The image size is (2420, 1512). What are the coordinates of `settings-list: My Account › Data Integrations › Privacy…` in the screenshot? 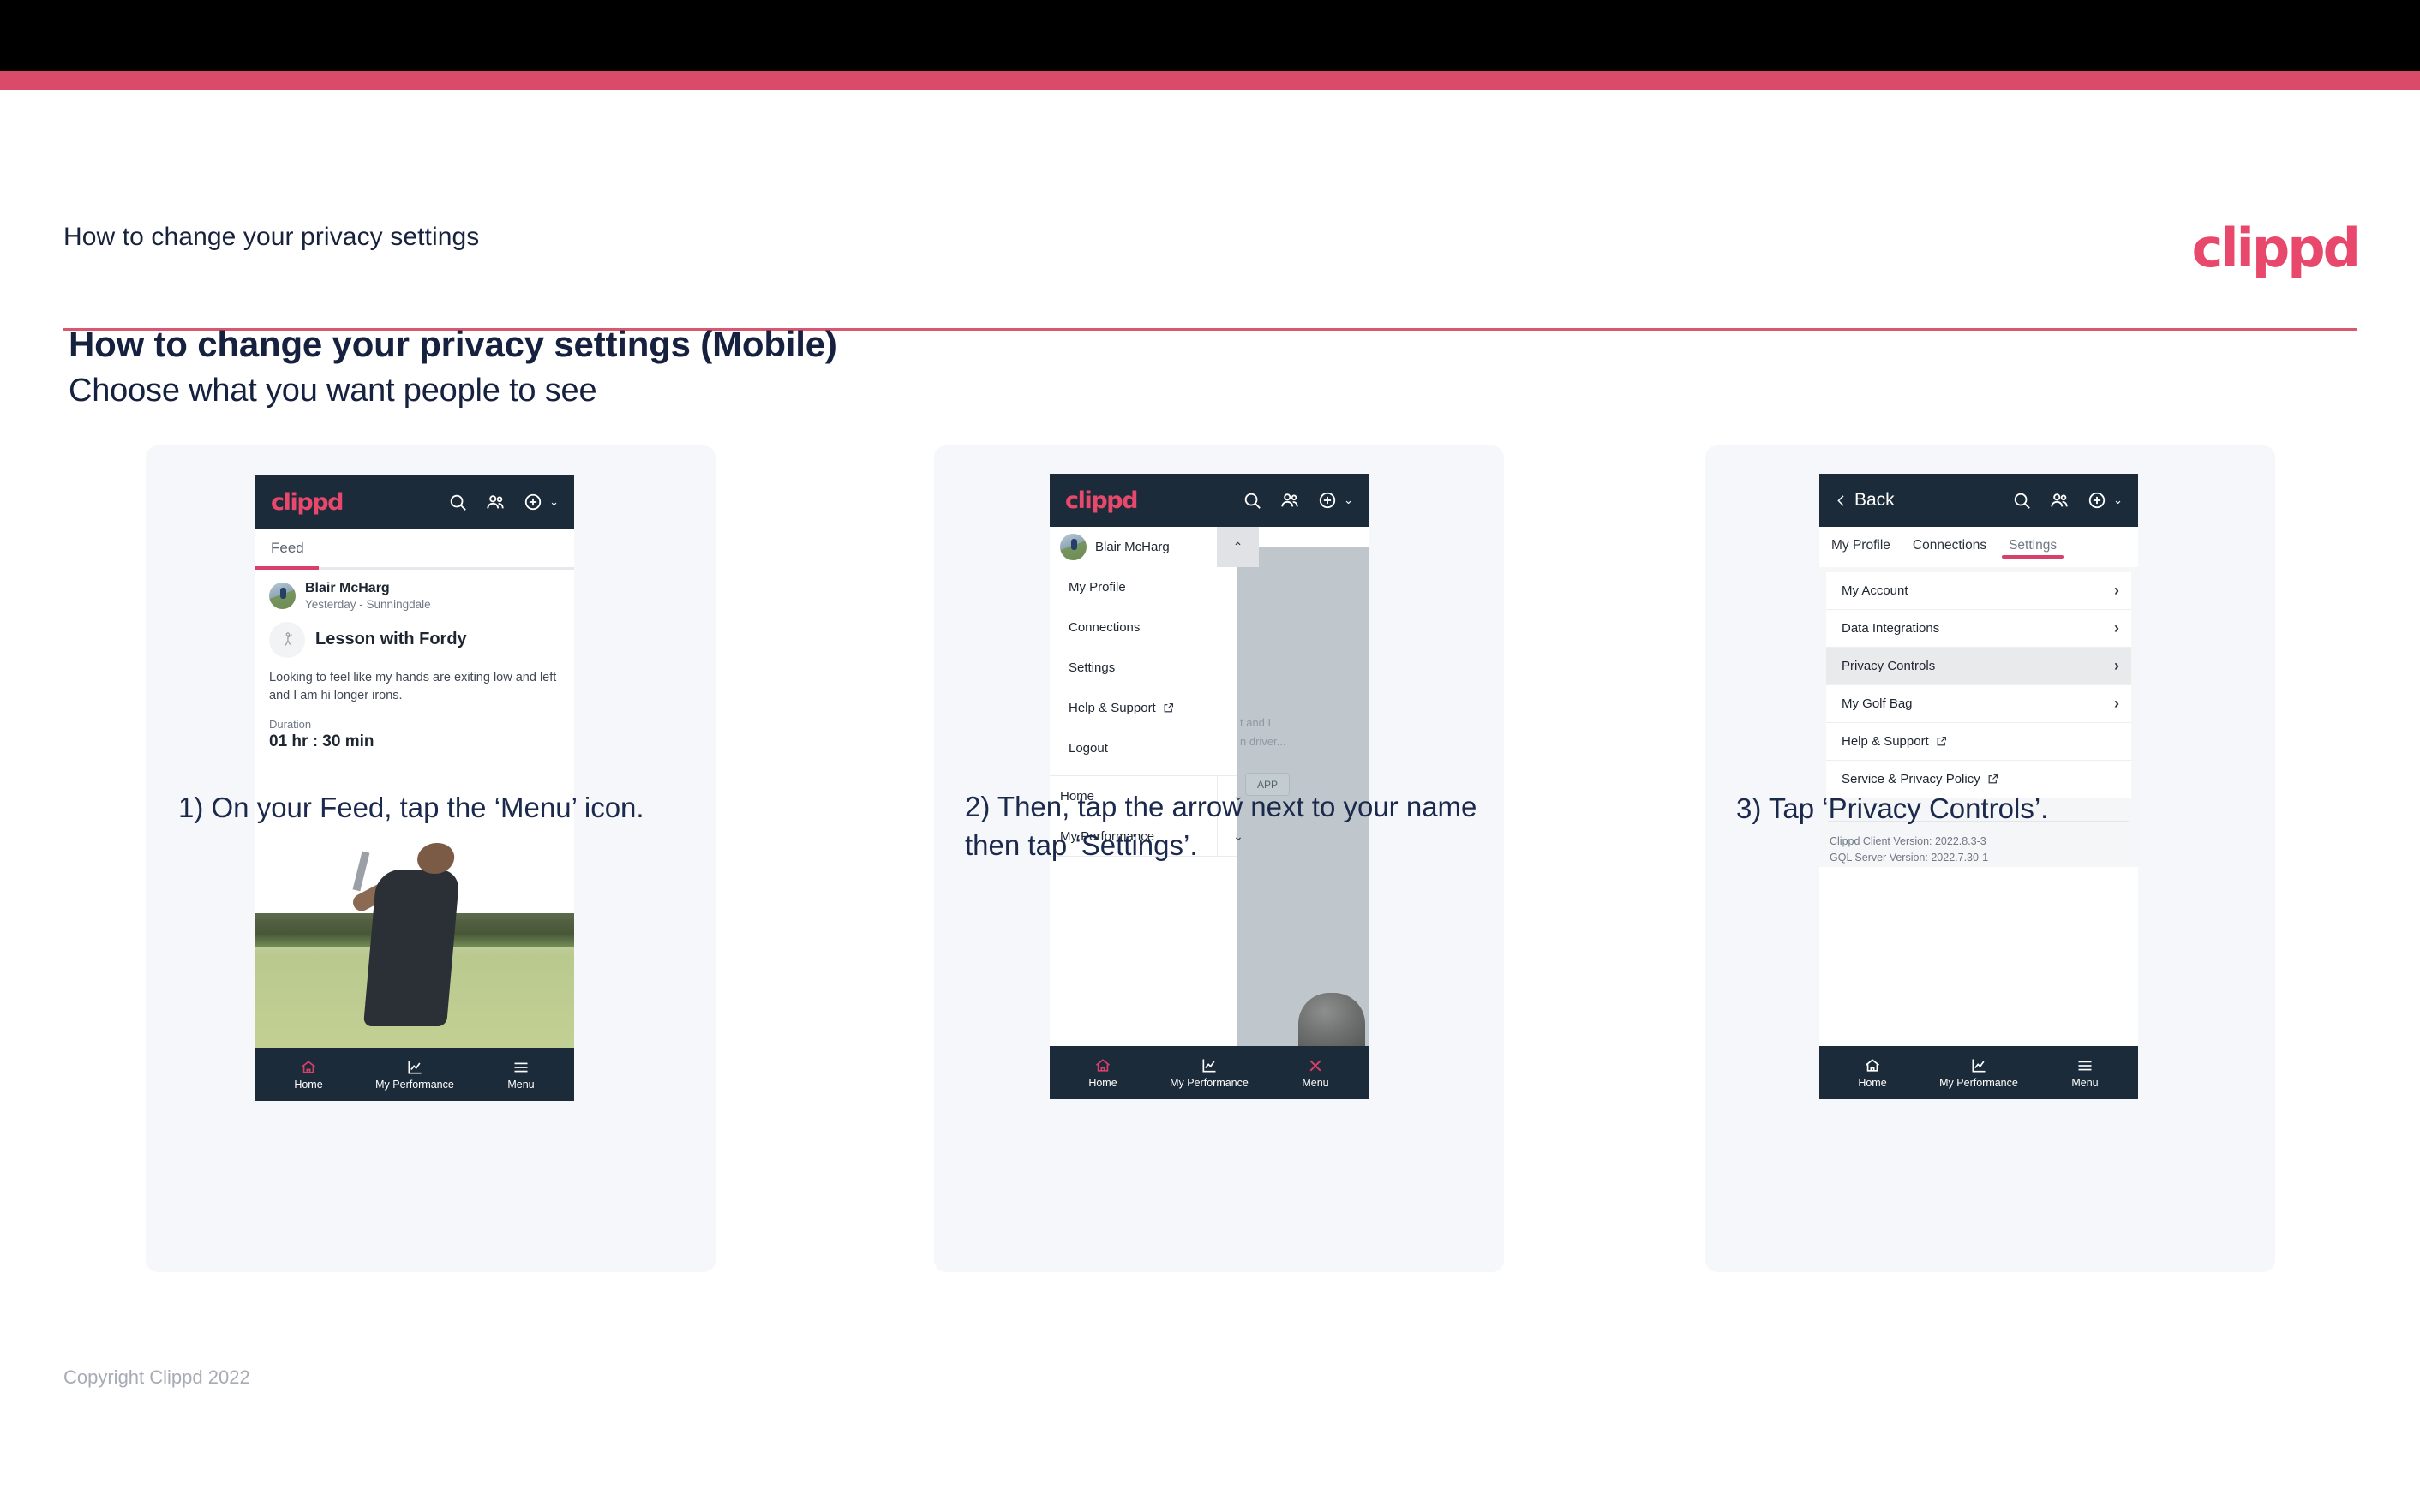 It's located at (1979, 683).